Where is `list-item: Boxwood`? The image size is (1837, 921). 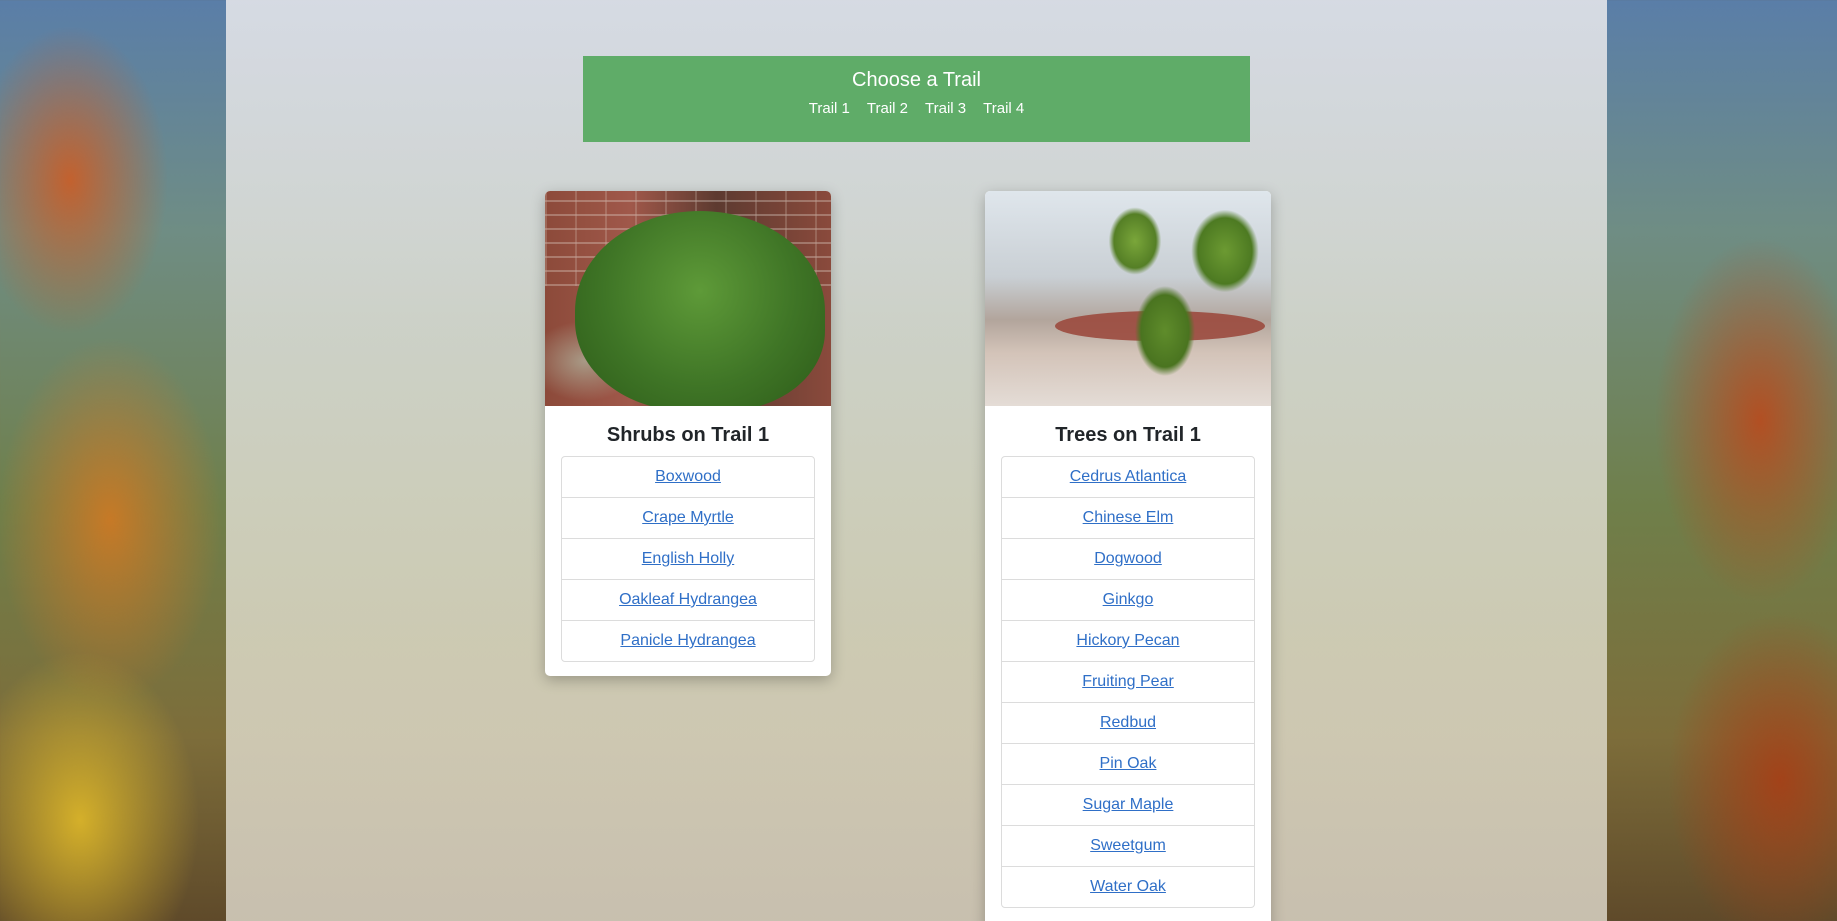
list-item: Boxwood is located at coordinates (688, 477).